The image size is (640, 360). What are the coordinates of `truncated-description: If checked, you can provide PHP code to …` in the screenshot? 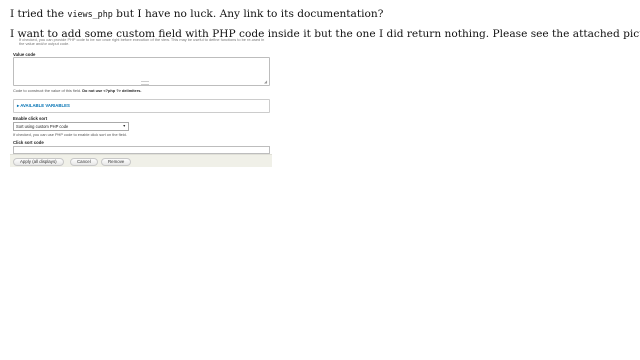 It's located at (142, 42).